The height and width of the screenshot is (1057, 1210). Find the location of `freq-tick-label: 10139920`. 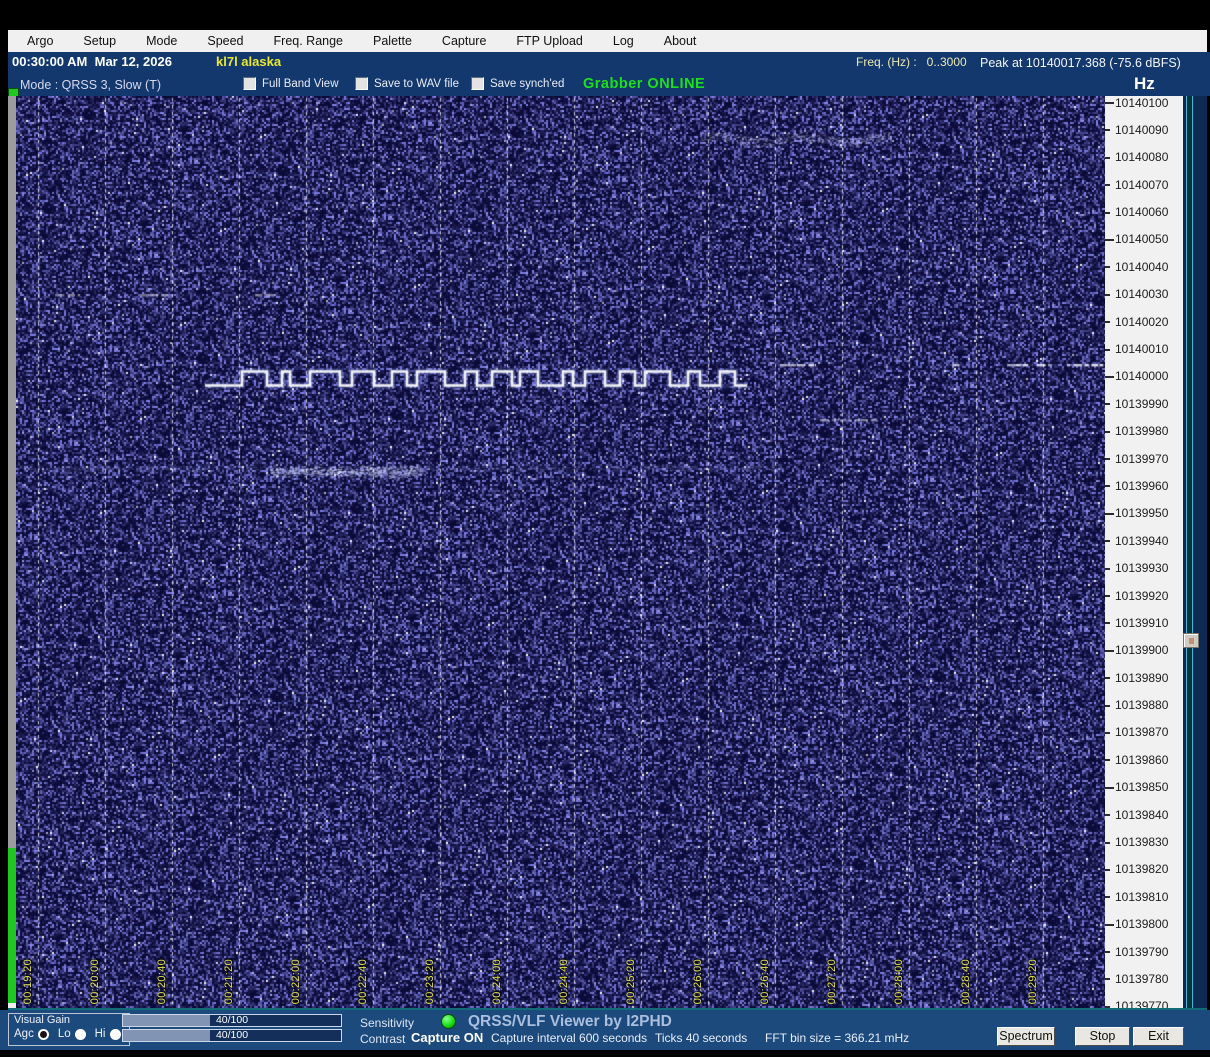

freq-tick-label: 10139920 is located at coordinates (1142, 595).